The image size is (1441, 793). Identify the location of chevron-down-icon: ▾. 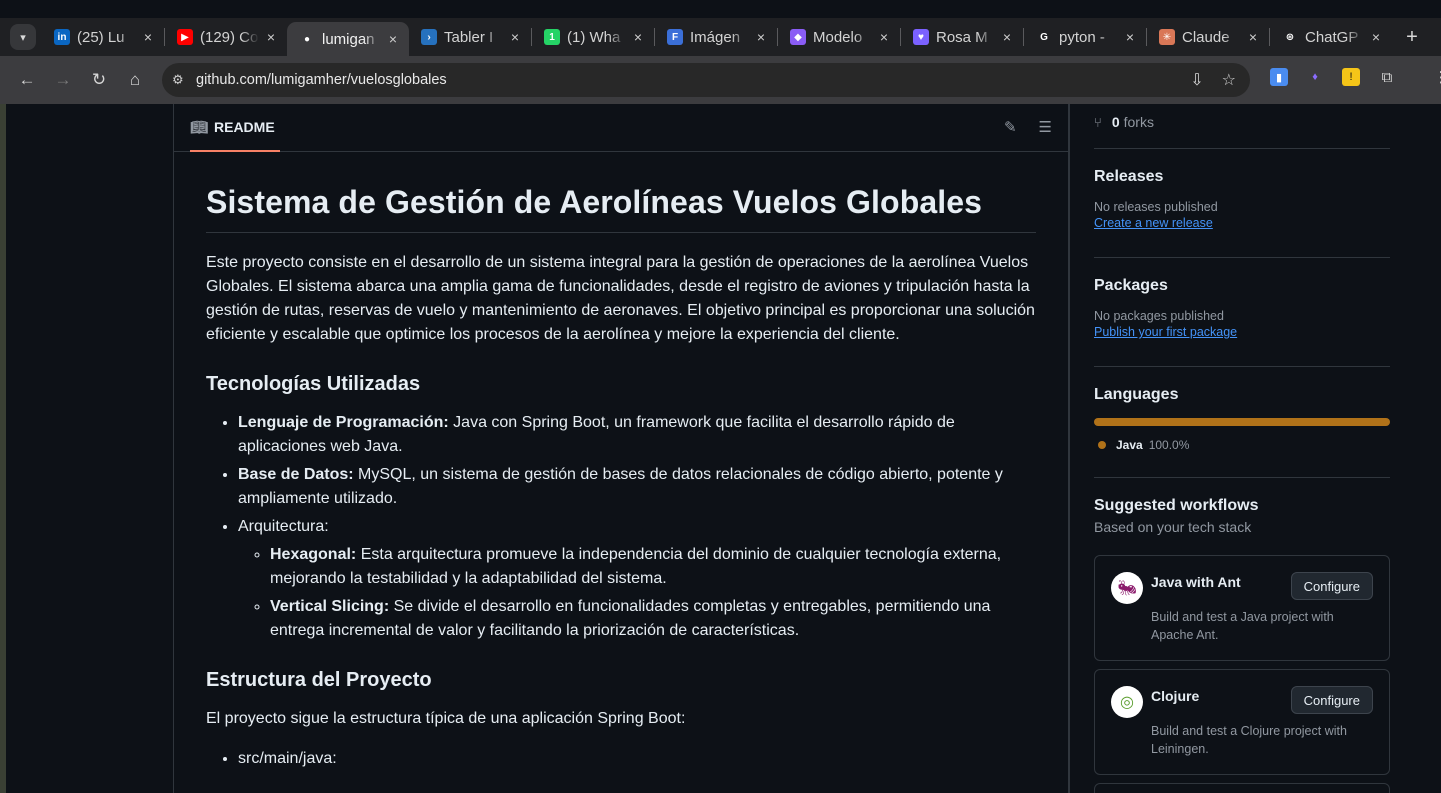
(23, 37).